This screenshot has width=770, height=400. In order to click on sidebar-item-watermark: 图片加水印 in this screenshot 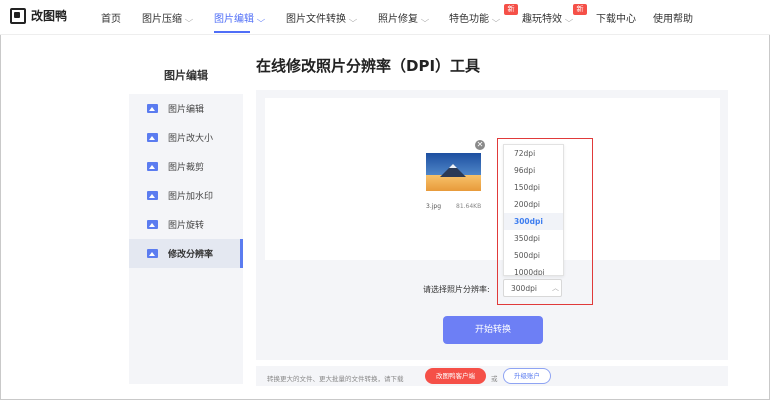, I will do `click(186, 195)`.